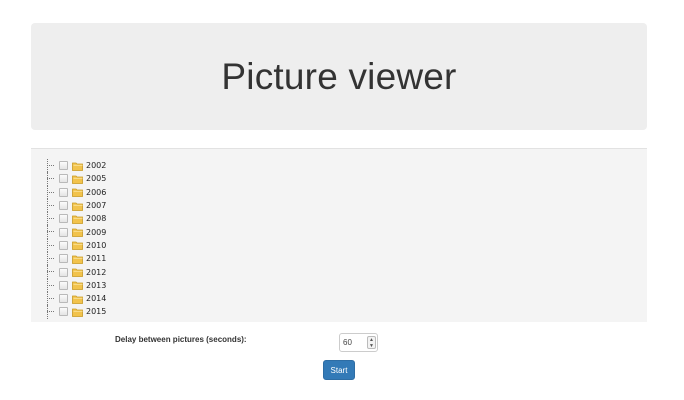 This screenshot has width=684, height=400. I want to click on spin-buttons: ▲ ▼, so click(371, 342).